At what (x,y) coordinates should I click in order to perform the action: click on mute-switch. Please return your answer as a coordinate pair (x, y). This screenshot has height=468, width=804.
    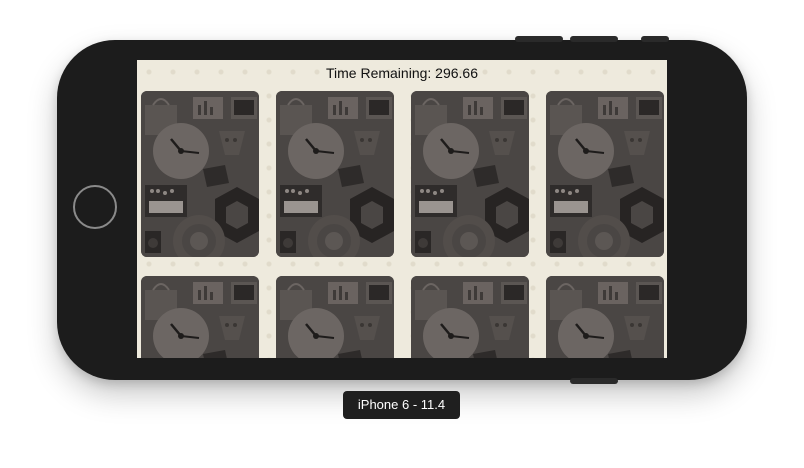
    Looking at the image, I should click on (655, 39).